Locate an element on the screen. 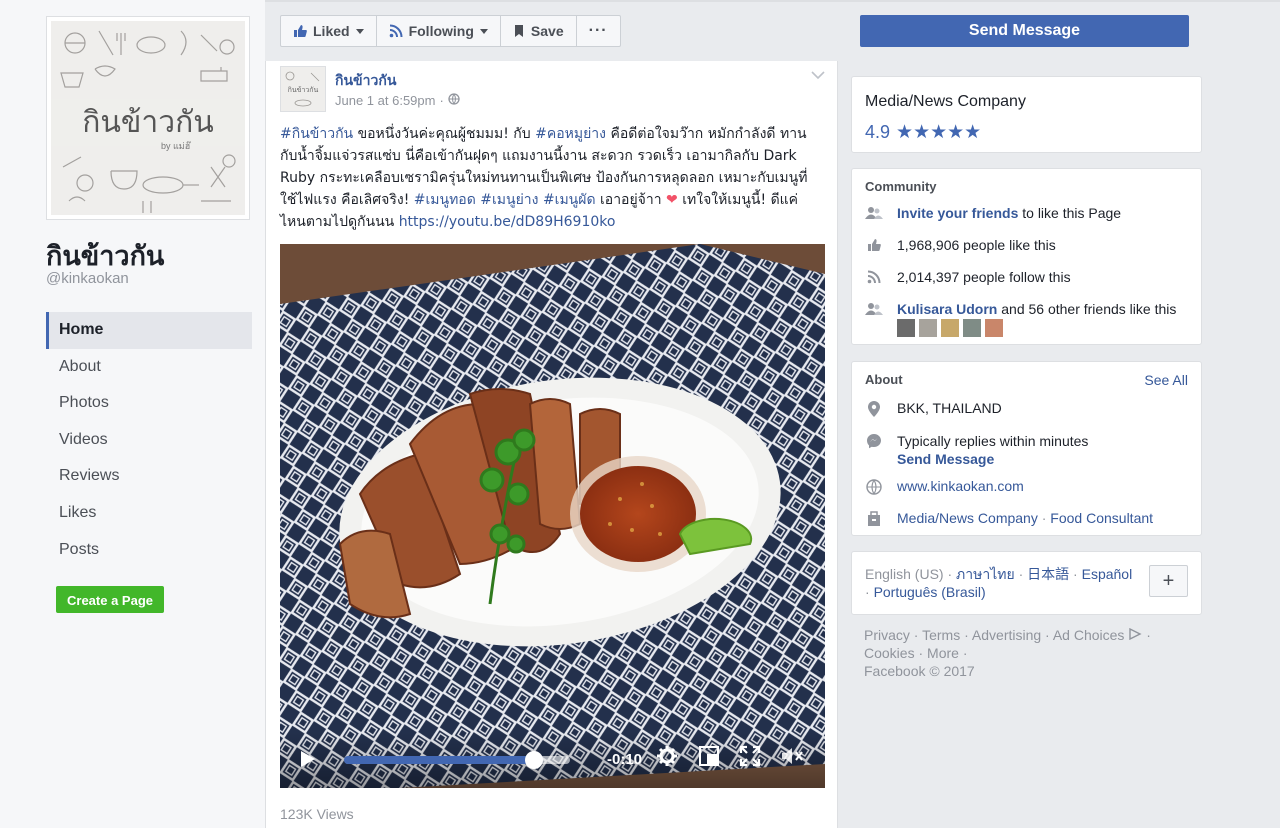  mute-icon is located at coordinates (792, 757).